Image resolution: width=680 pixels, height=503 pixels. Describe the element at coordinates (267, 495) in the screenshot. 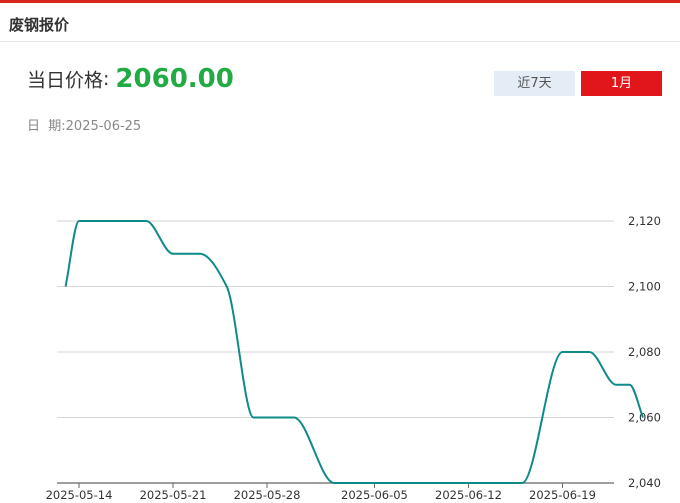

I see `x-tick-label: 2025-05-28` at that location.